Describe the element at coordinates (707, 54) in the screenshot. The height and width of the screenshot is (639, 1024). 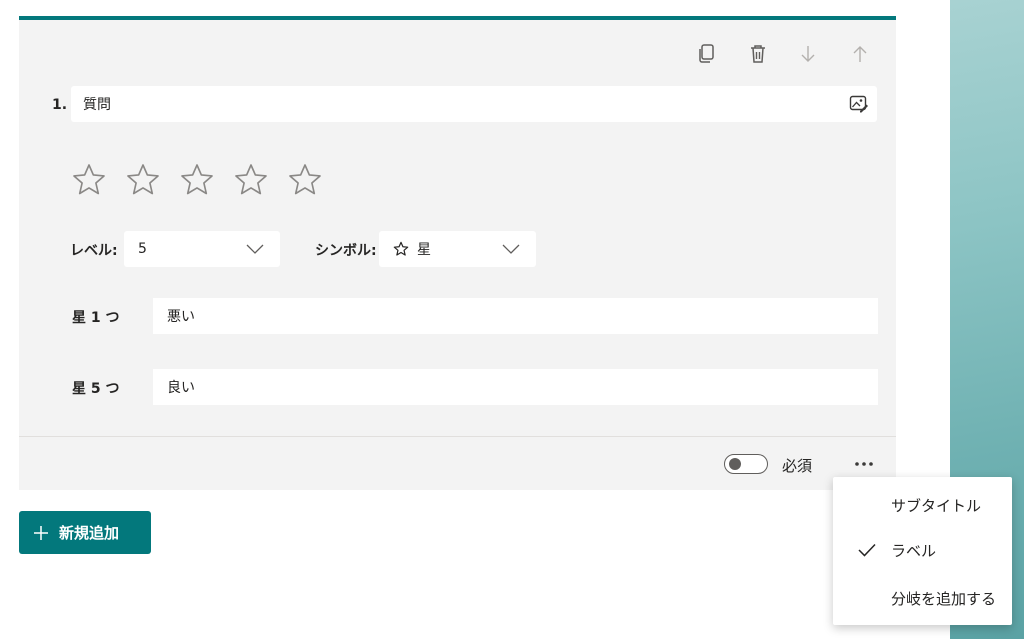
I see `copy-icon` at that location.